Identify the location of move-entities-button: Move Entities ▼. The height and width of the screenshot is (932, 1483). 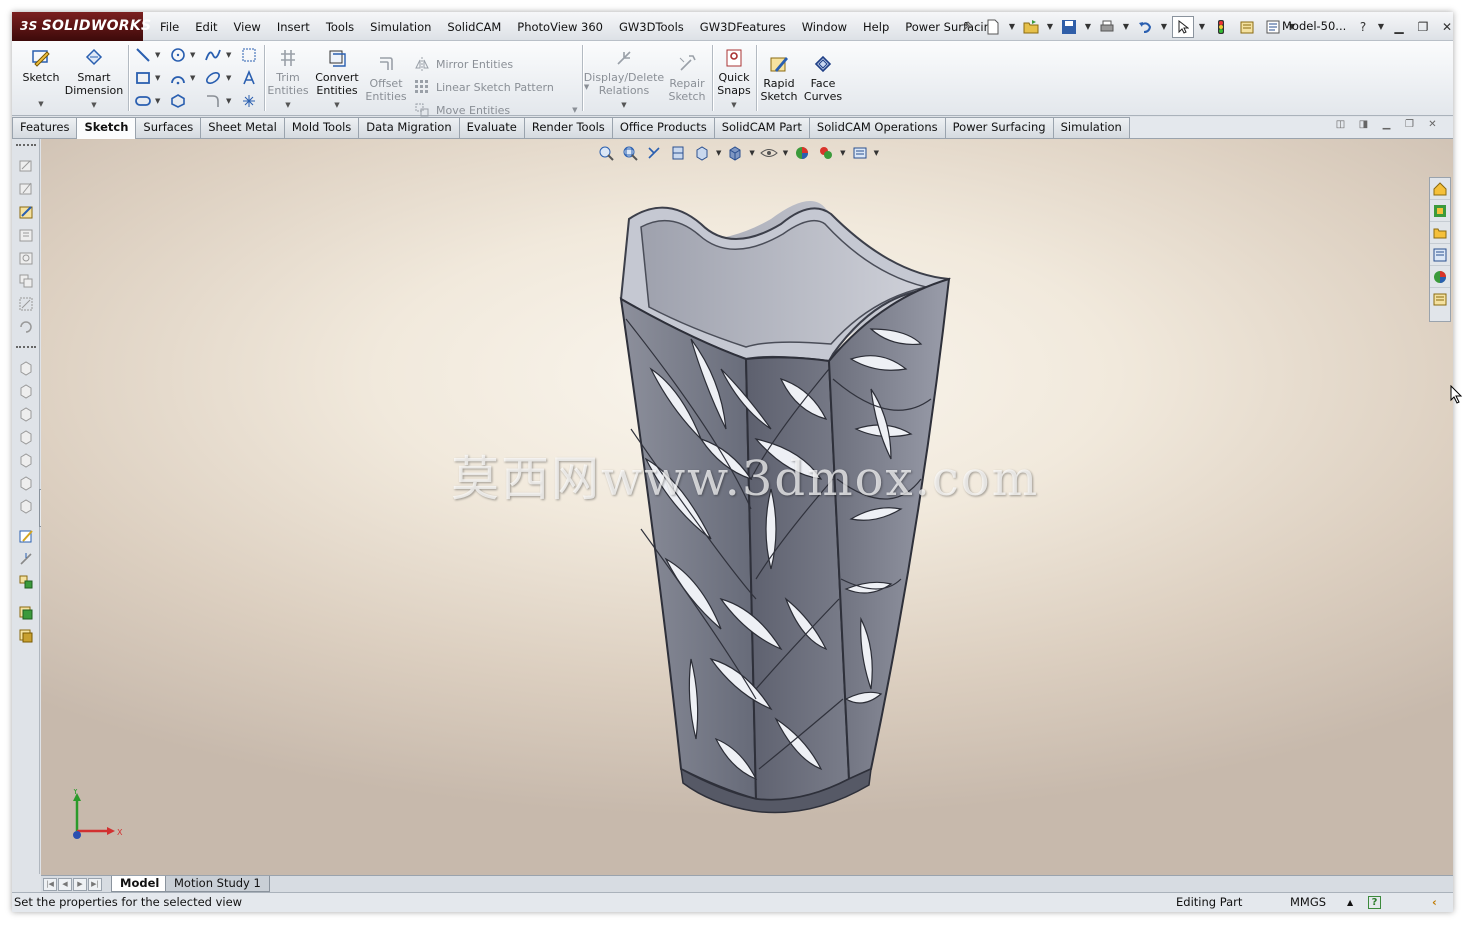
(496, 110).